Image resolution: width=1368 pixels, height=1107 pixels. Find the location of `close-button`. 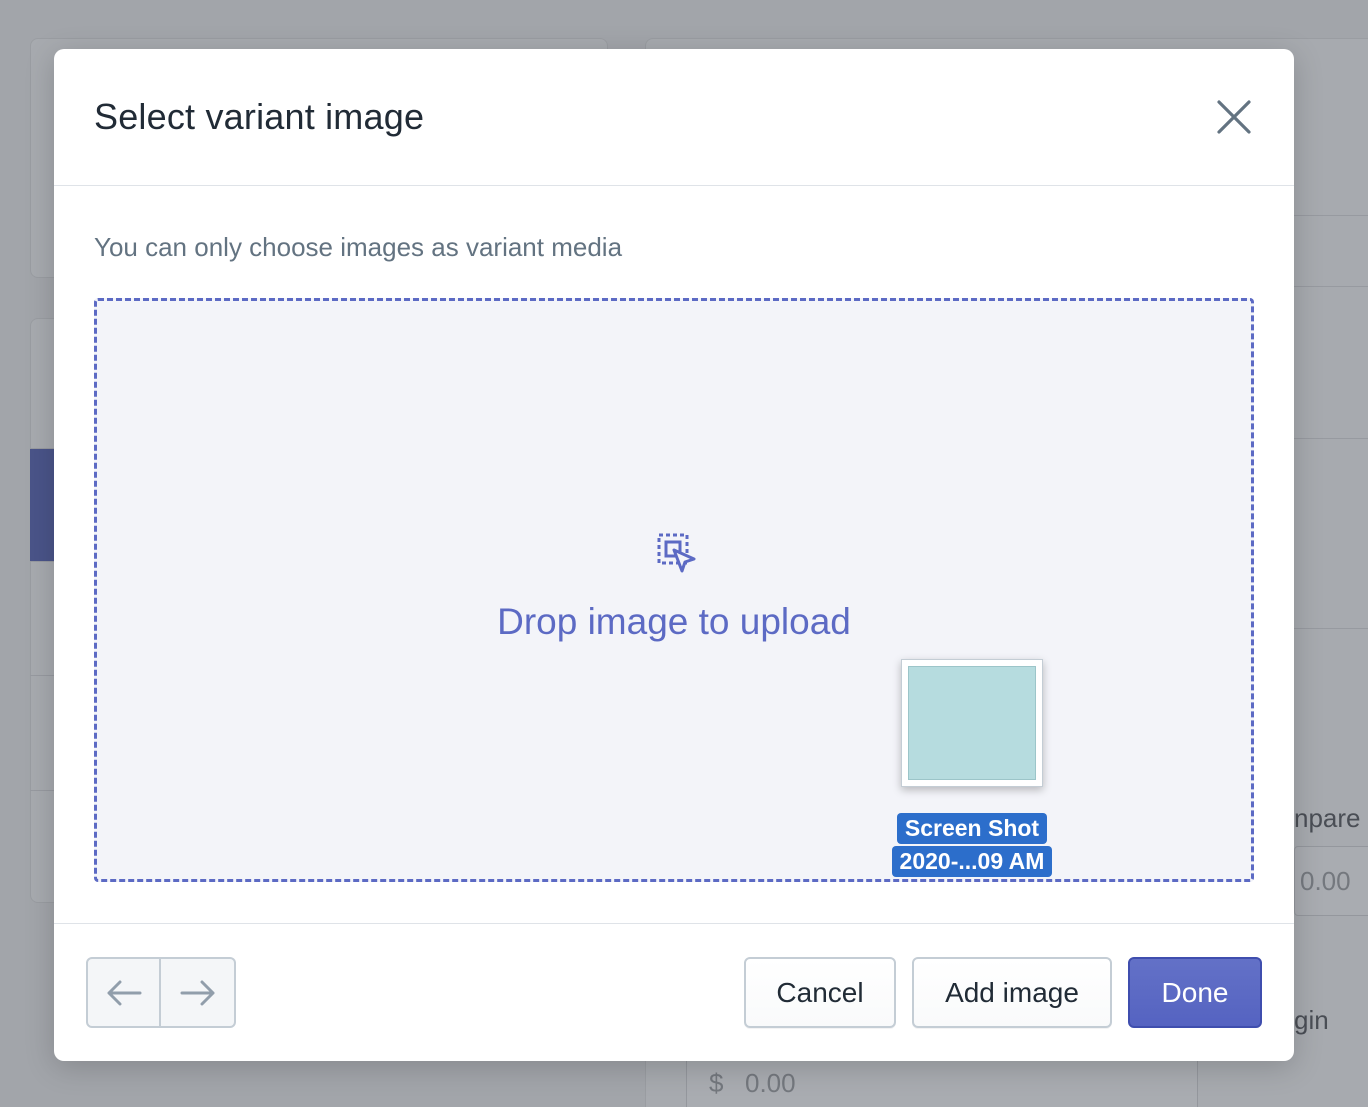

close-button is located at coordinates (1234, 117).